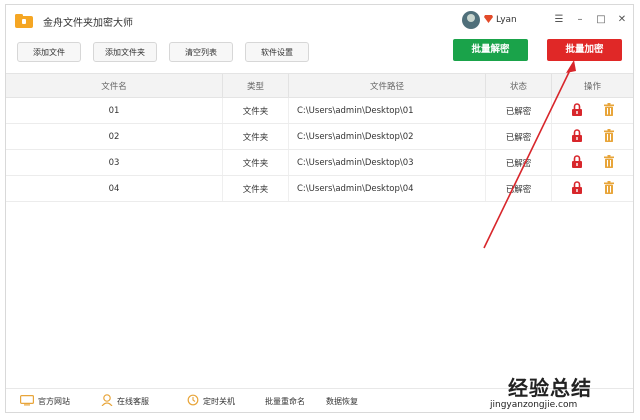 The width and height of the screenshot is (640, 420). Describe the element at coordinates (550, 388) in the screenshot. I see `watermark-title: 经验总结` at that location.